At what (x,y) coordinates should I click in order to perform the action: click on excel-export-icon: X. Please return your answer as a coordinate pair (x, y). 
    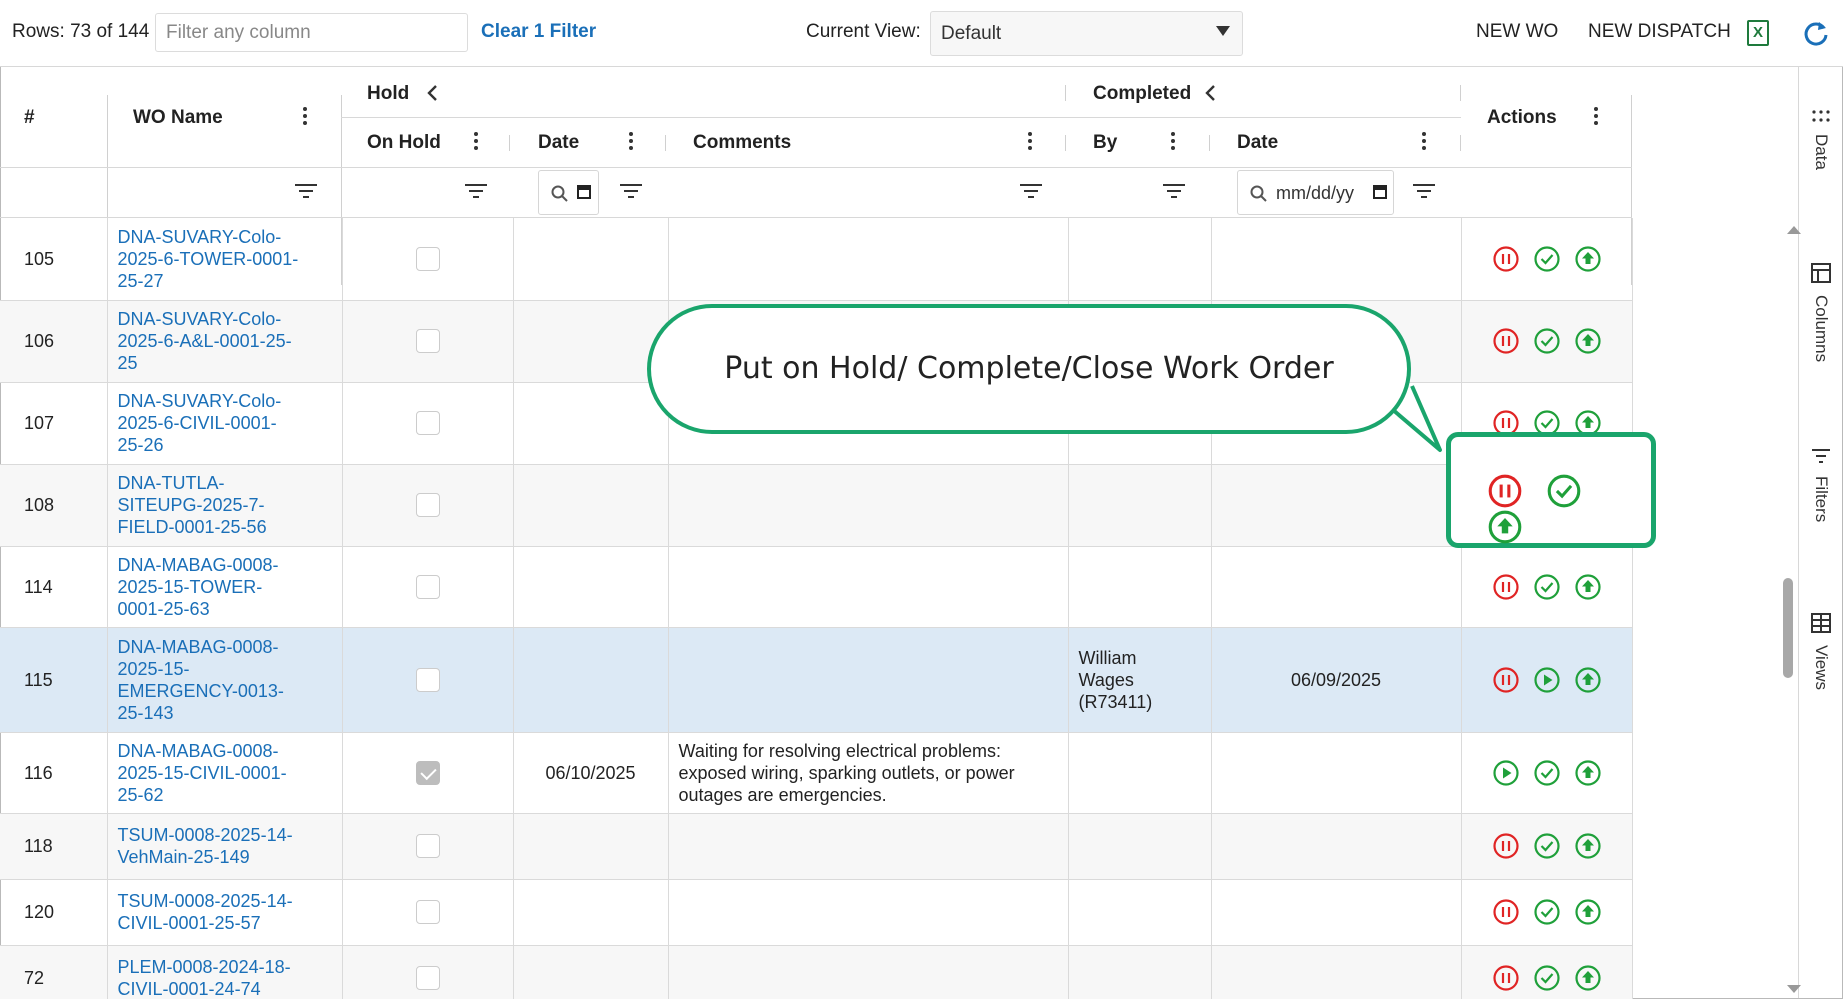
    Looking at the image, I should click on (1758, 33).